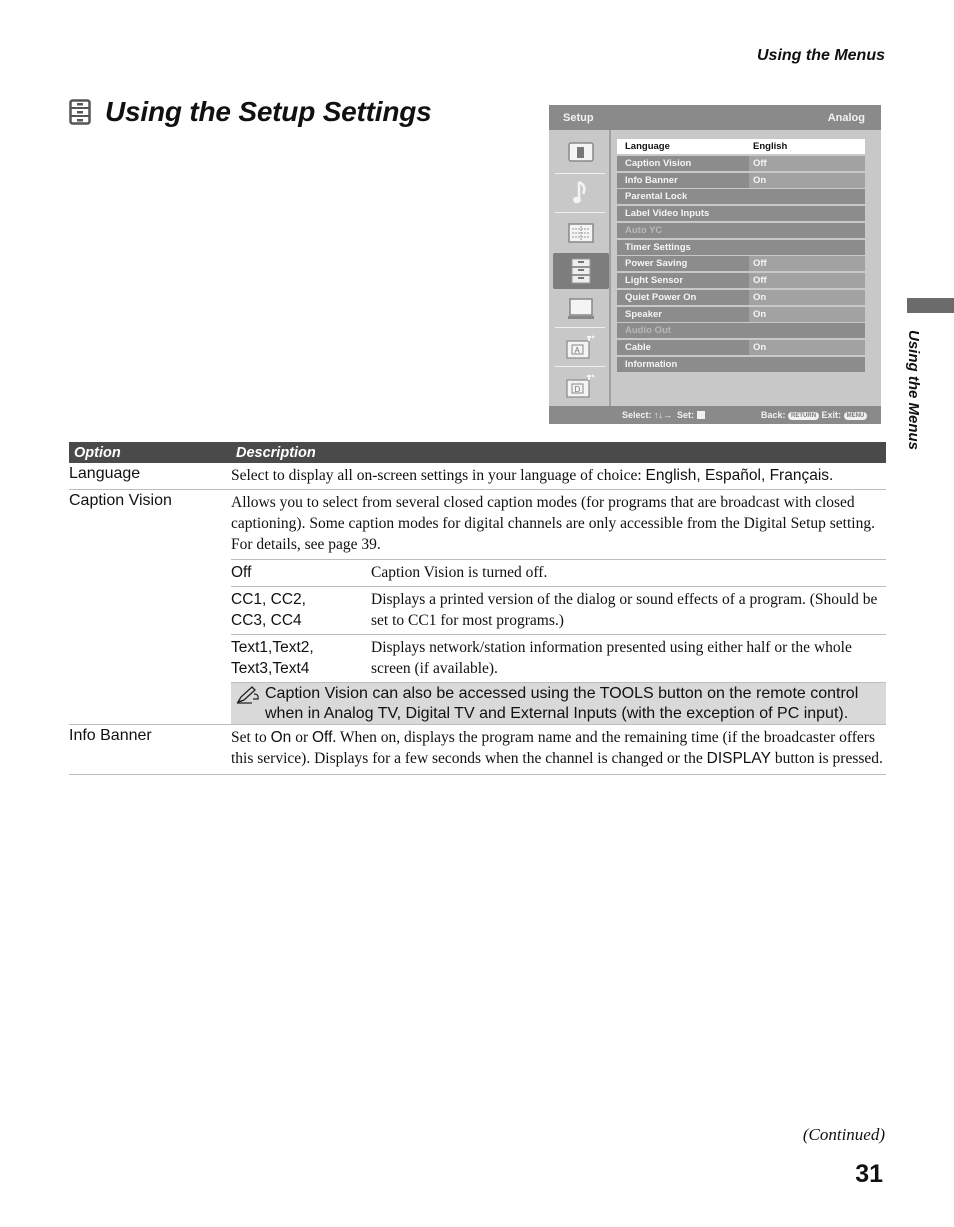 This screenshot has height=1227, width=954. Describe the element at coordinates (477, 452) in the screenshot. I see `table-header: Option Description` at that location.